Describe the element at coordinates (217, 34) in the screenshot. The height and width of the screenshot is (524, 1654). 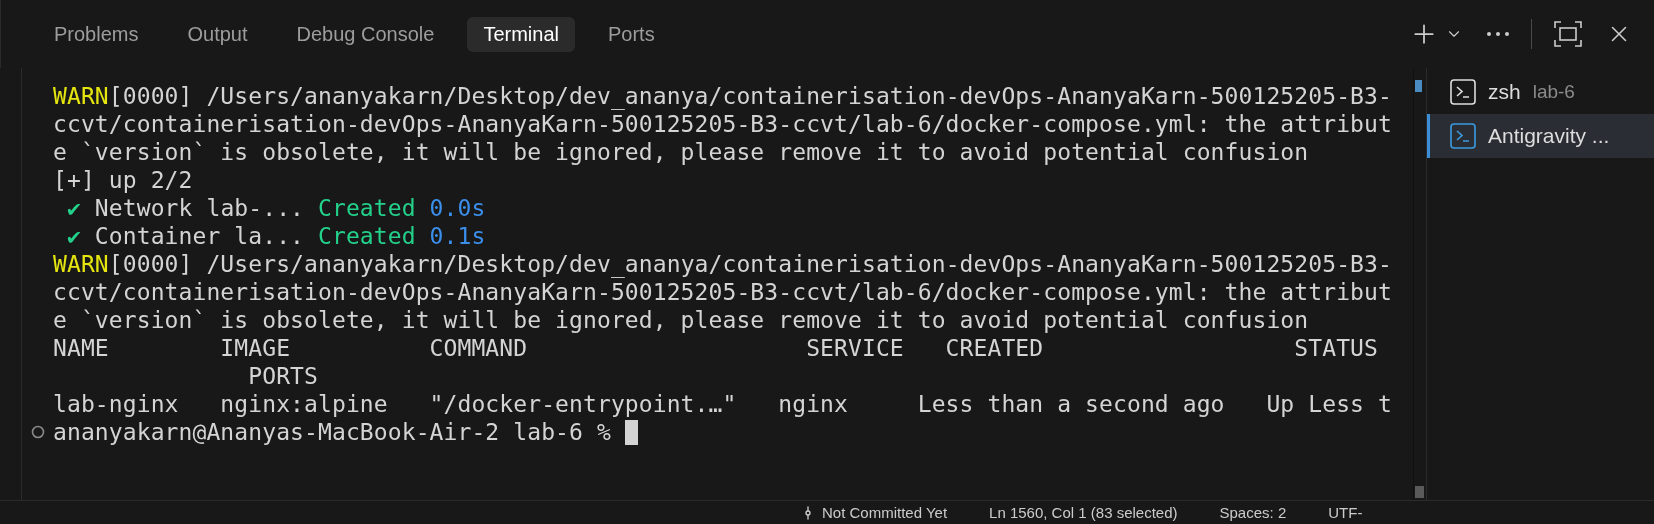
I see `panel-tab: Output` at that location.